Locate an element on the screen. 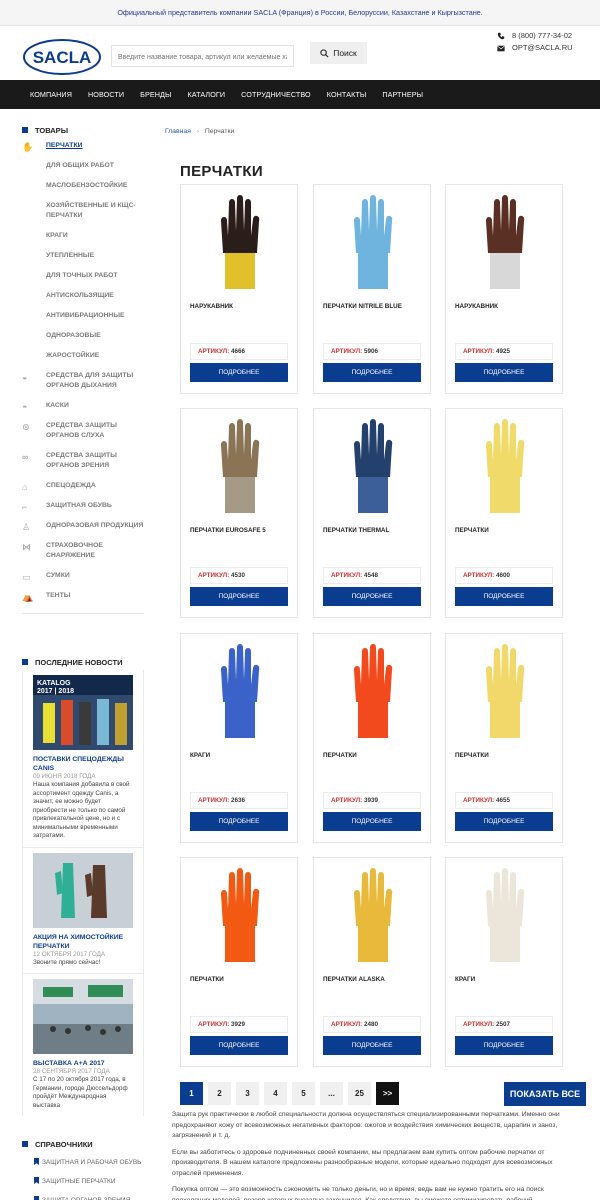  reference-item: ЗАЩИТНЫЕ ПЕРЧАТКИ is located at coordinates (83, 1181).